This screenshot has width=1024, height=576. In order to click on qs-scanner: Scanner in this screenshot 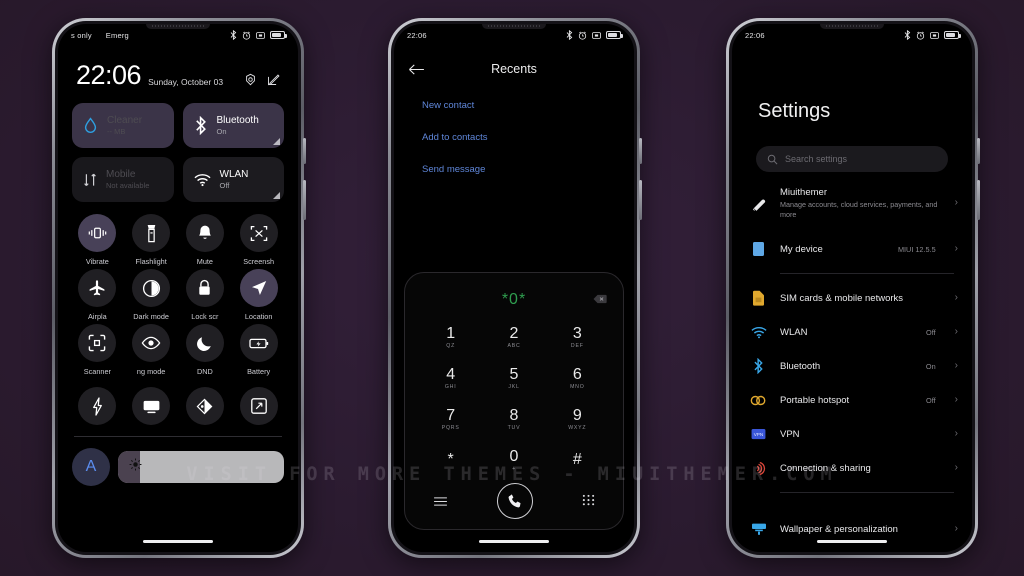, I will do `click(97, 350)`.